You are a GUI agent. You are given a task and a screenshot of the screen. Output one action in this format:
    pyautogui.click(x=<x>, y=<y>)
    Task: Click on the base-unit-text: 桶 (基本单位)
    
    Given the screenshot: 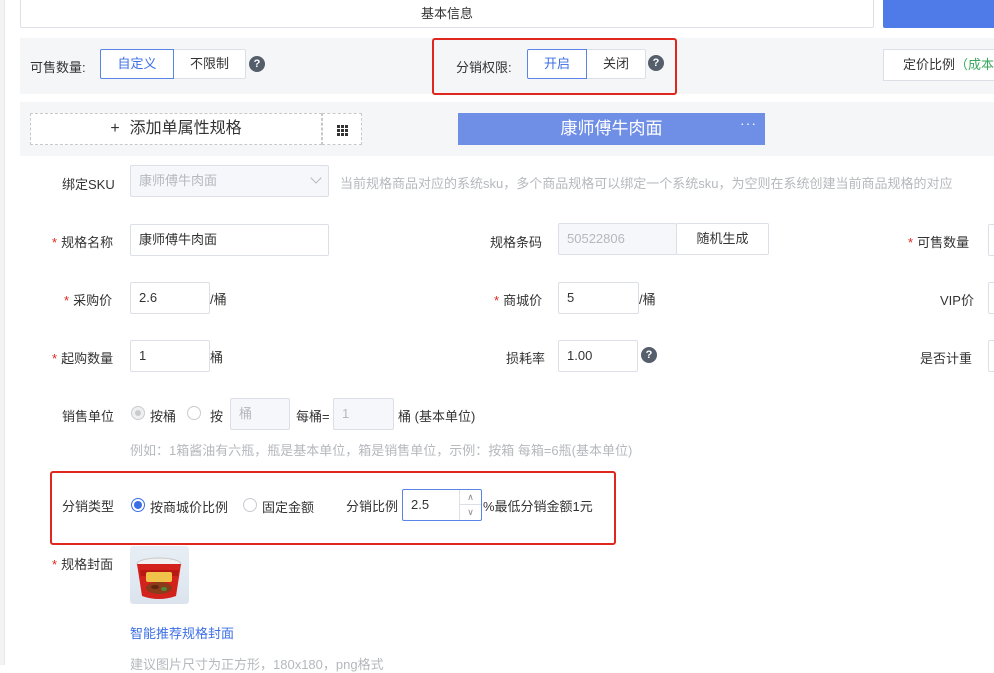 What is the action you would take?
    pyautogui.click(x=437, y=416)
    